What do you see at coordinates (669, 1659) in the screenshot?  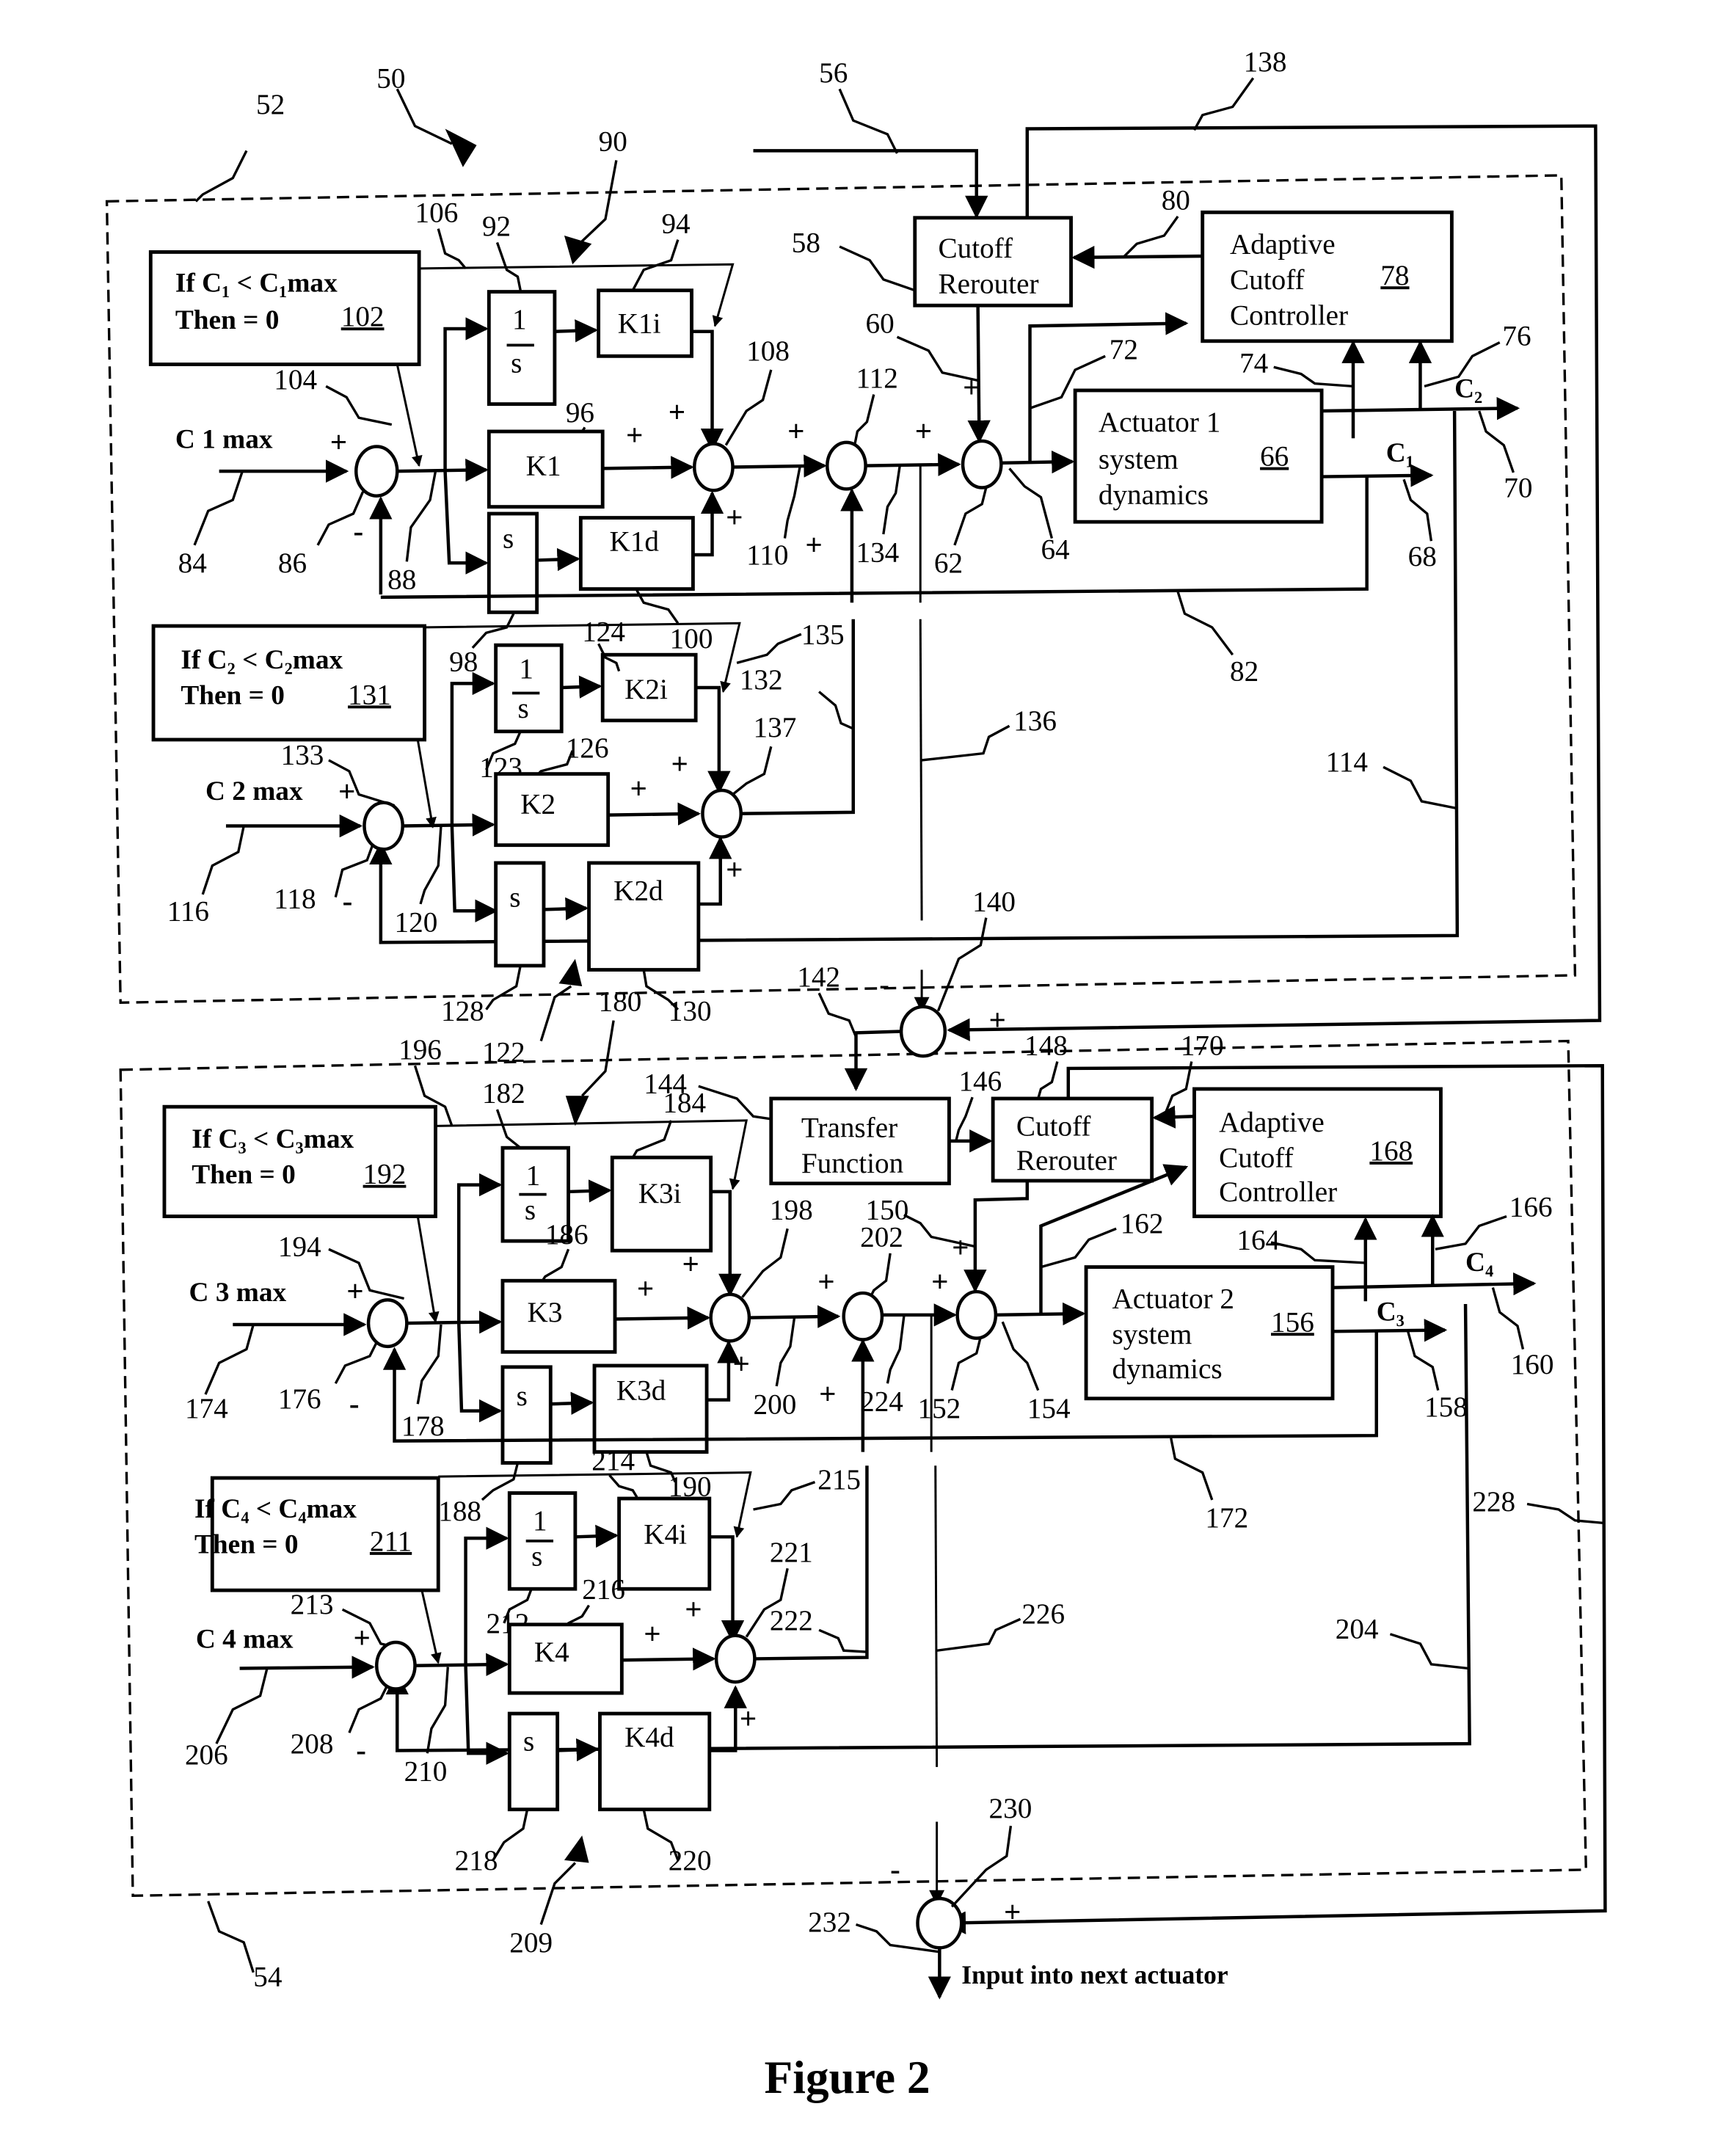 I see `line-k4-out` at bounding box center [669, 1659].